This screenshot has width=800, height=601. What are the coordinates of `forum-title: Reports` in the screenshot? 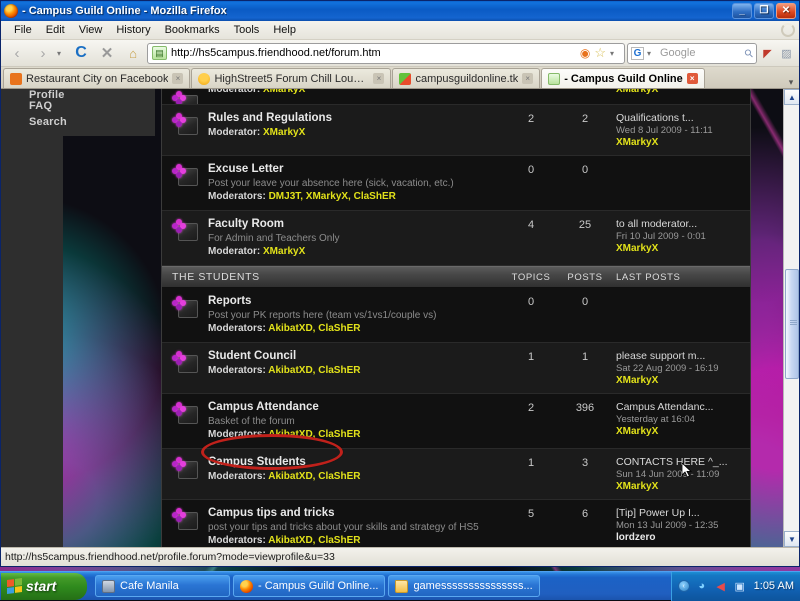 It's located at (355, 301).